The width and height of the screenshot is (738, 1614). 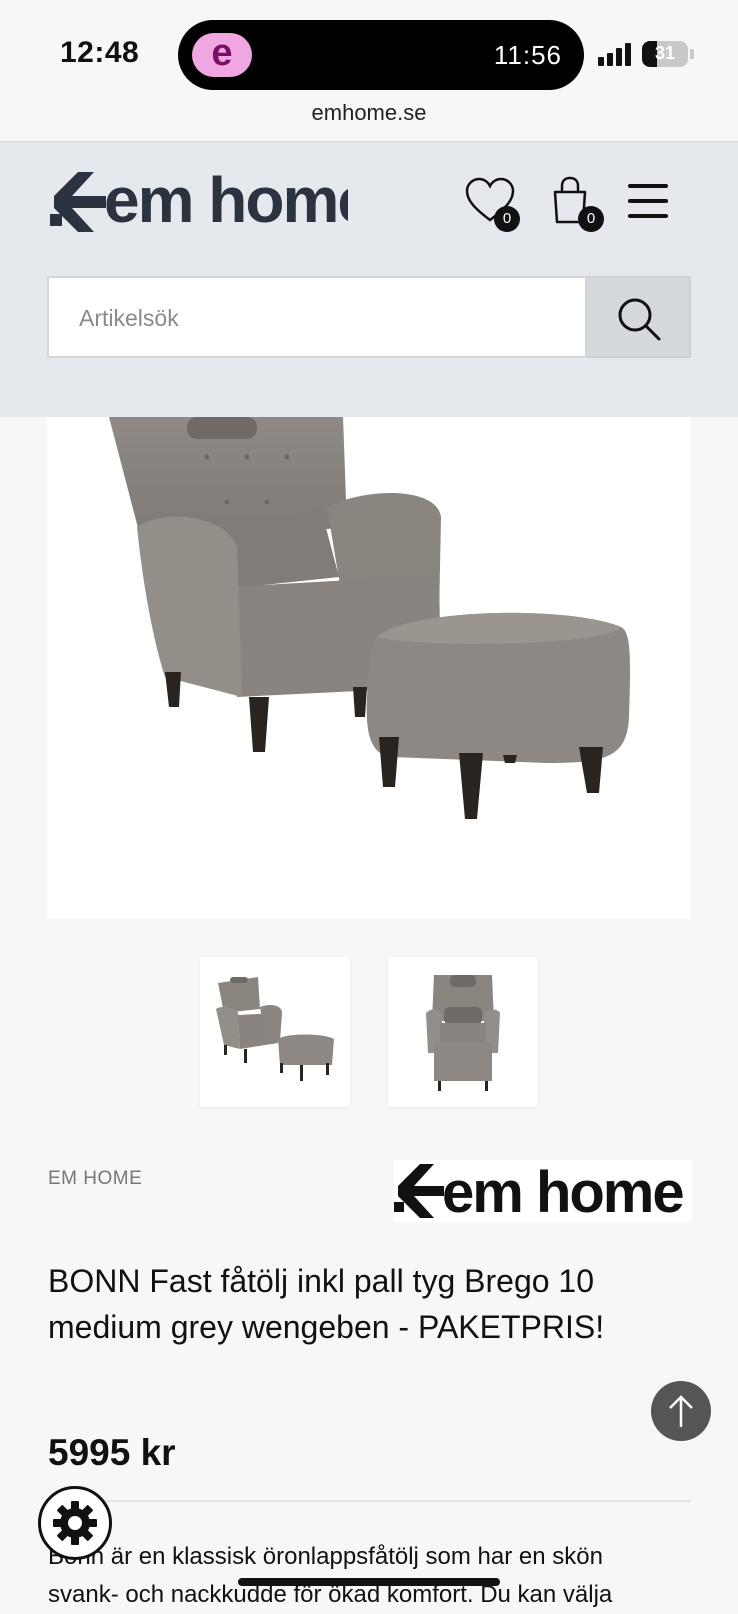 What do you see at coordinates (639, 319) in the screenshot?
I see `search-icon` at bounding box center [639, 319].